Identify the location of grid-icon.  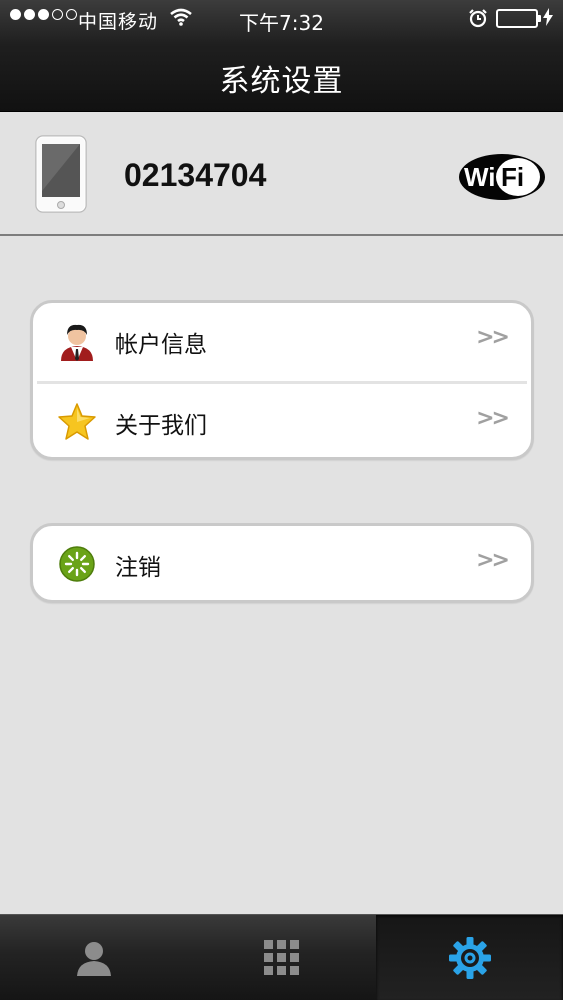
(281, 957).